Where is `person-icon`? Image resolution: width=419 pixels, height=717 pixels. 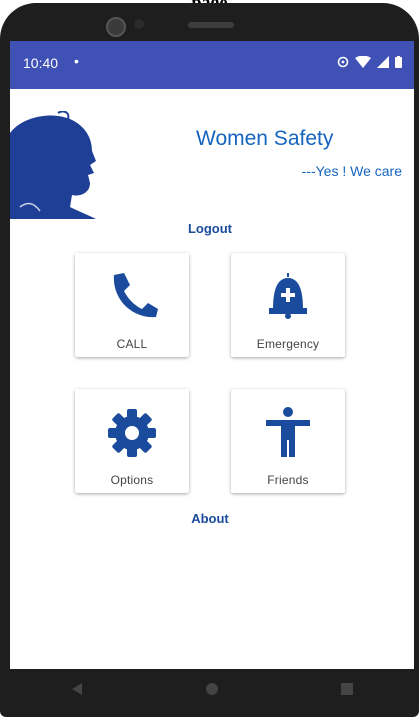 person-icon is located at coordinates (288, 432).